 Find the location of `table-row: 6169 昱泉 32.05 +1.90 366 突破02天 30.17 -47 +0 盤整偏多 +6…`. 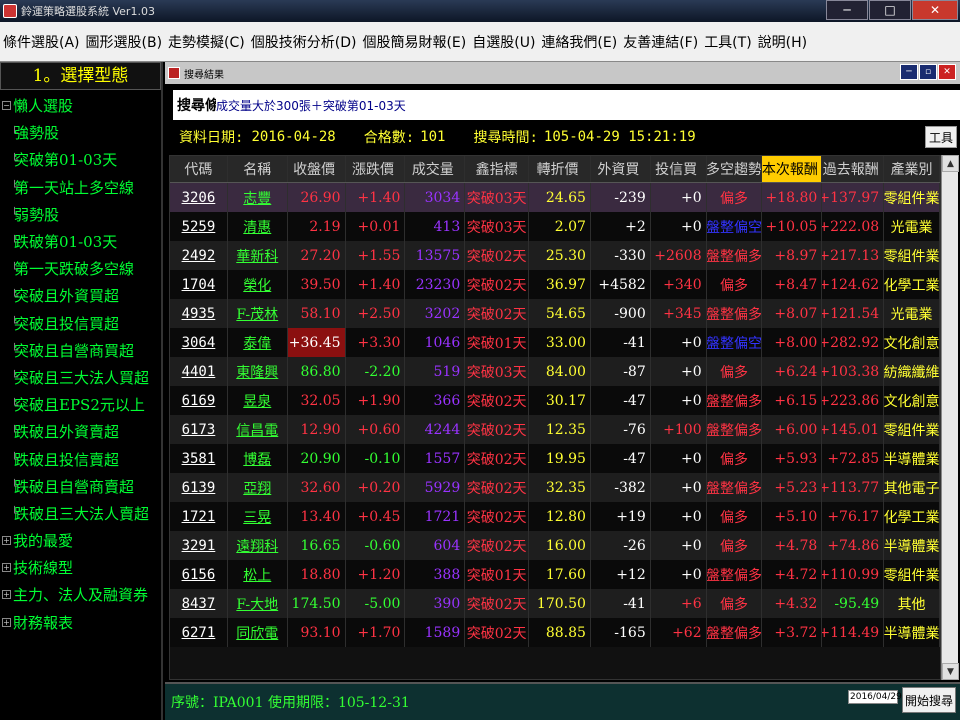

table-row: 6169 昱泉 32.05 +1.90 366 突破02天 30.17 -47 +0 盤整偏多 +6… is located at coordinates (555, 400).